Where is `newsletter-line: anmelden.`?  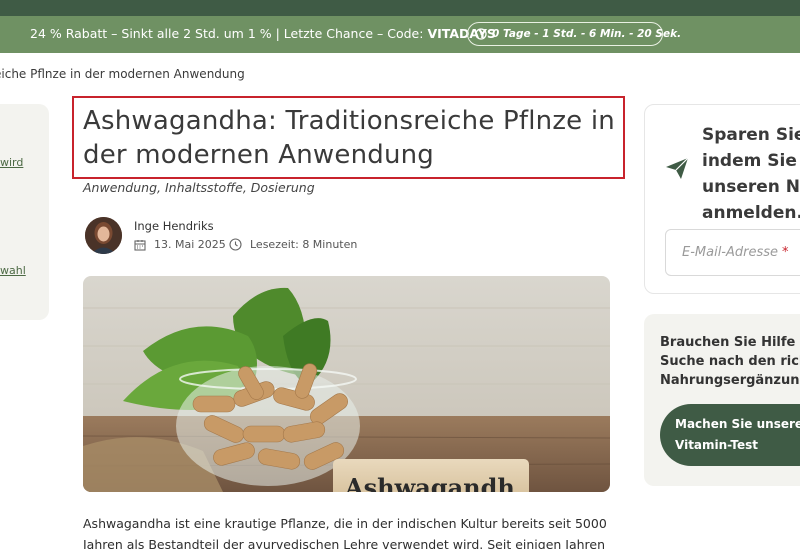
newsletter-line: anmelden. is located at coordinates (751, 213).